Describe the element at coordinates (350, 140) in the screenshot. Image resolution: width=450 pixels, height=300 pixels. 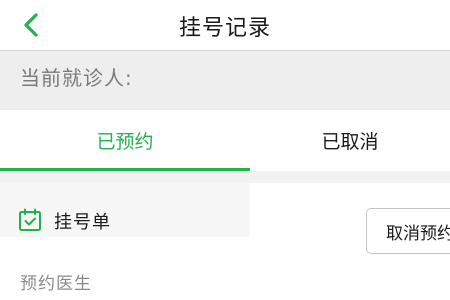
I see `tab-cancelled: 已取消` at that location.